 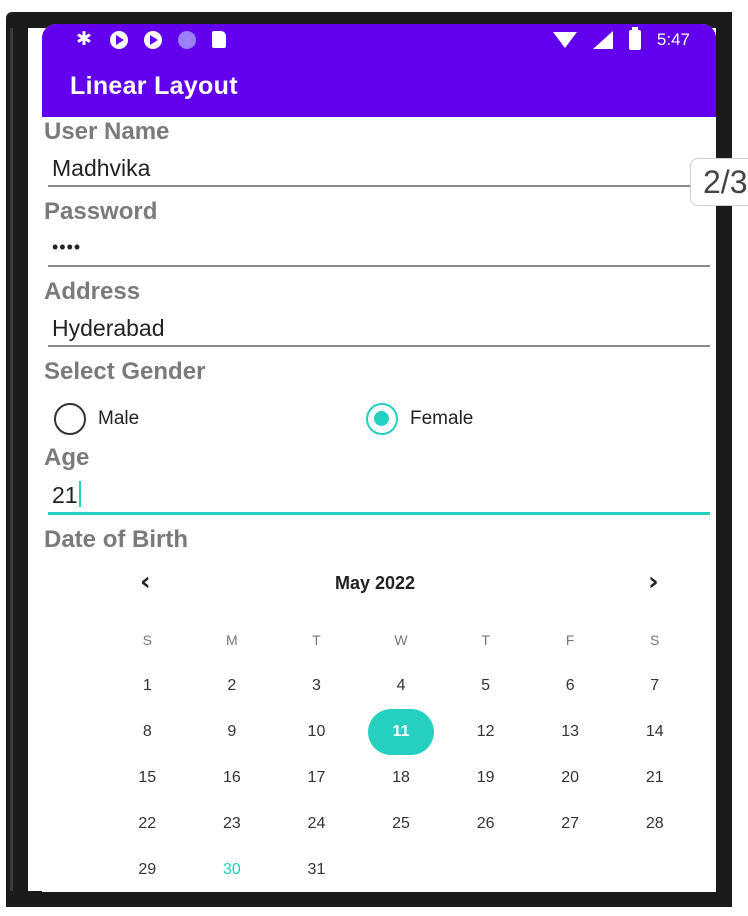 I want to click on calendar-day-label: 16, so click(x=231, y=777).